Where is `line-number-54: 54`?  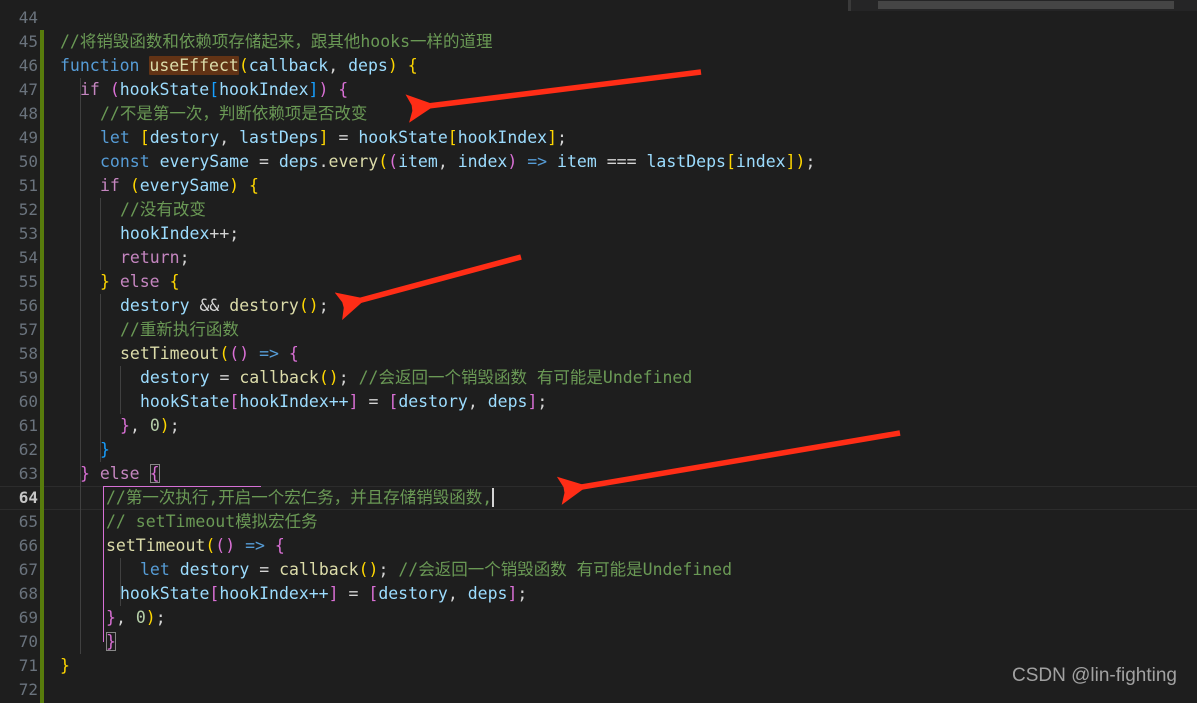
line-number-54: 54 is located at coordinates (28, 257).